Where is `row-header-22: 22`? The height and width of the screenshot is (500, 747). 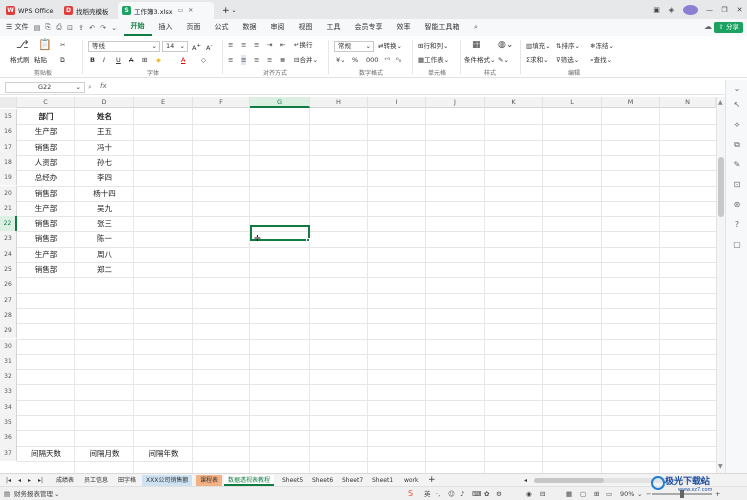
row-header-22: 22 is located at coordinates (8, 224).